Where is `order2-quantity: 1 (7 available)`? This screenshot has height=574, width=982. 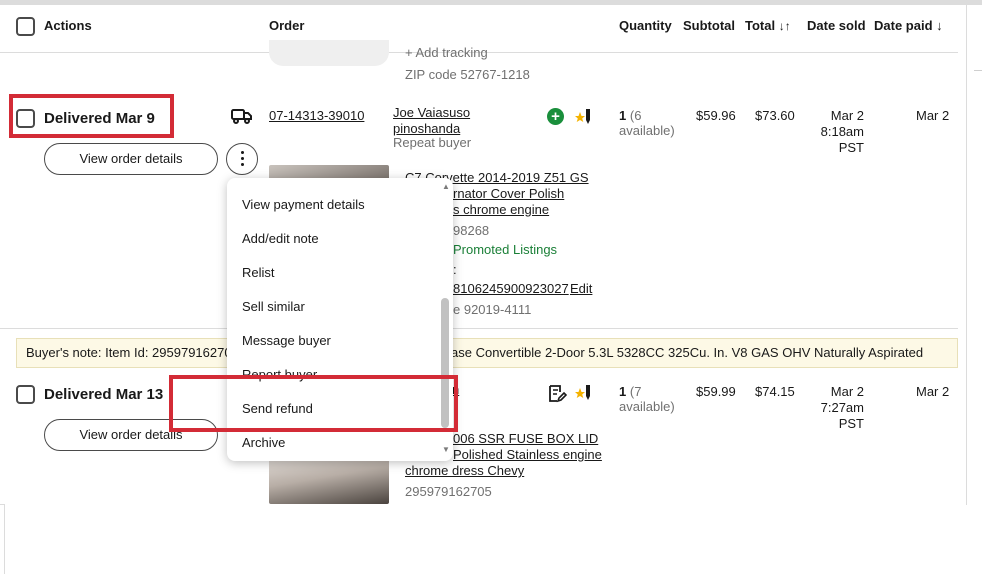 order2-quantity: 1 (7 available) is located at coordinates (650, 399).